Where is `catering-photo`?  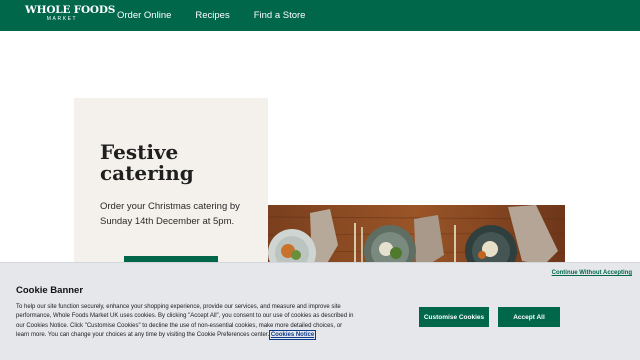
catering-photo is located at coordinates (416, 235).